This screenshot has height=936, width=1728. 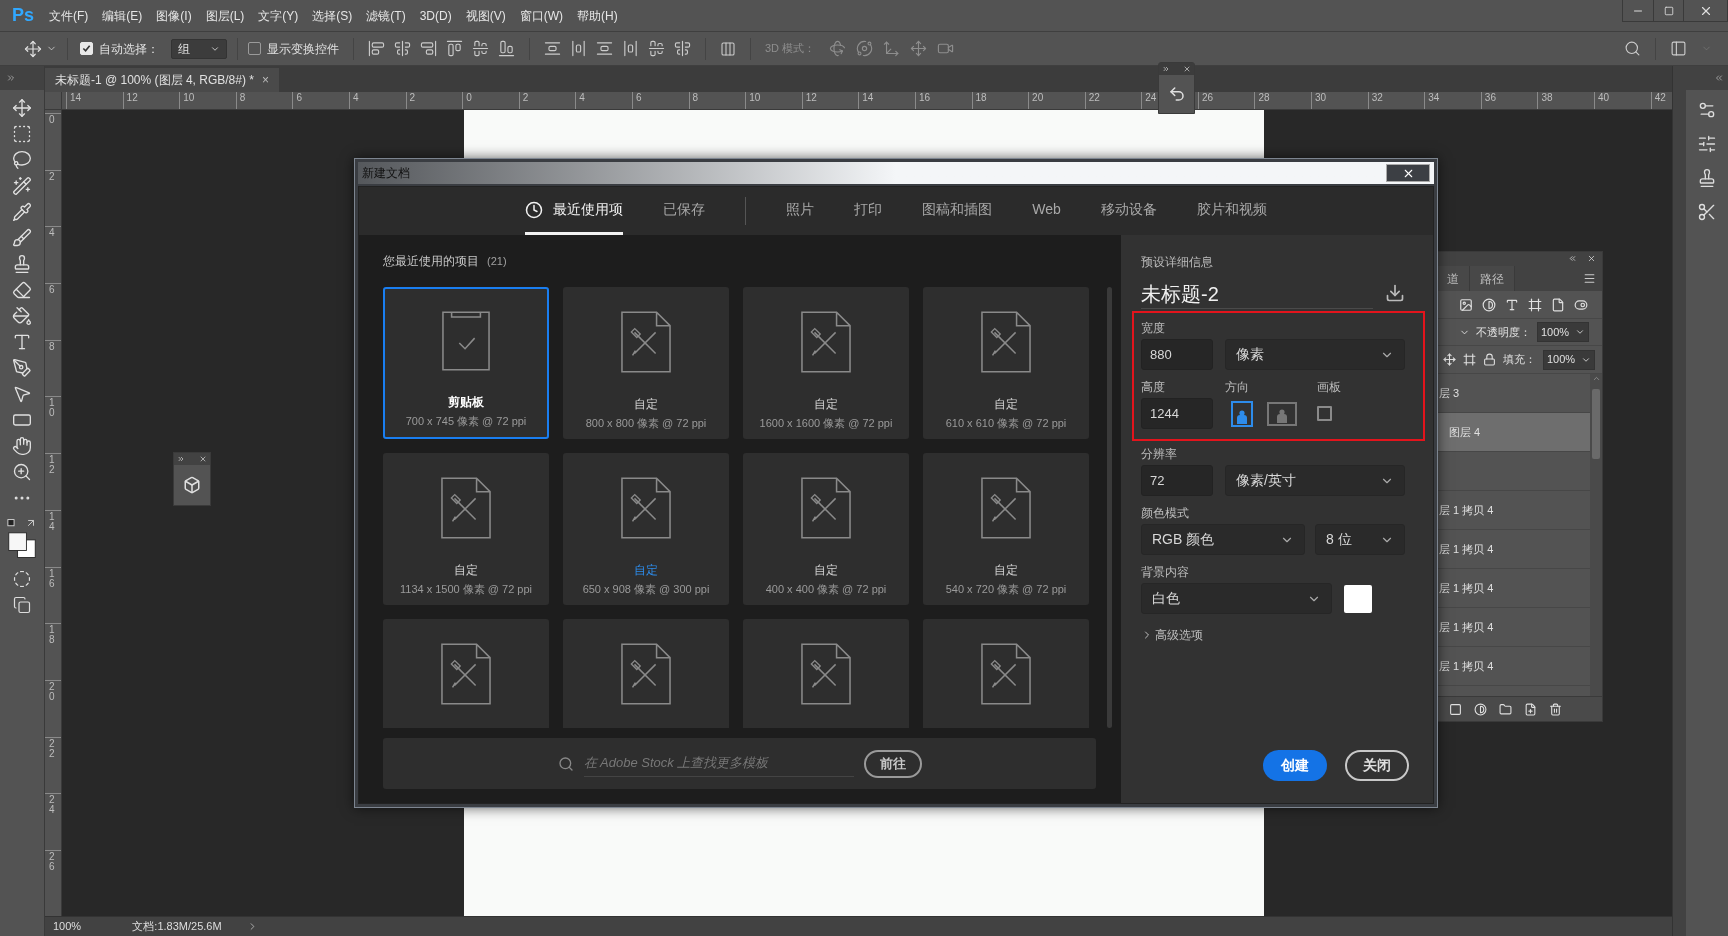 I want to click on preset-card: 自定 610 x 610 像素 @ 72 ppi, so click(x=1006, y=363).